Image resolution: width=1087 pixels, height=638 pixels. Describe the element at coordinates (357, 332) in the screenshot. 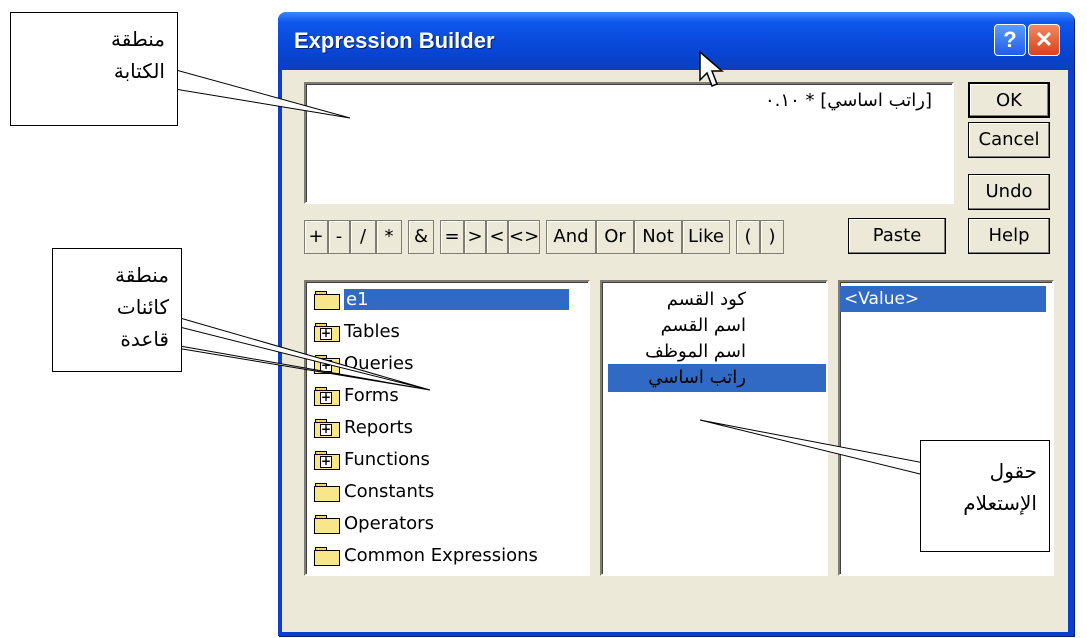

I see `tree-item-tables: + Tables` at that location.